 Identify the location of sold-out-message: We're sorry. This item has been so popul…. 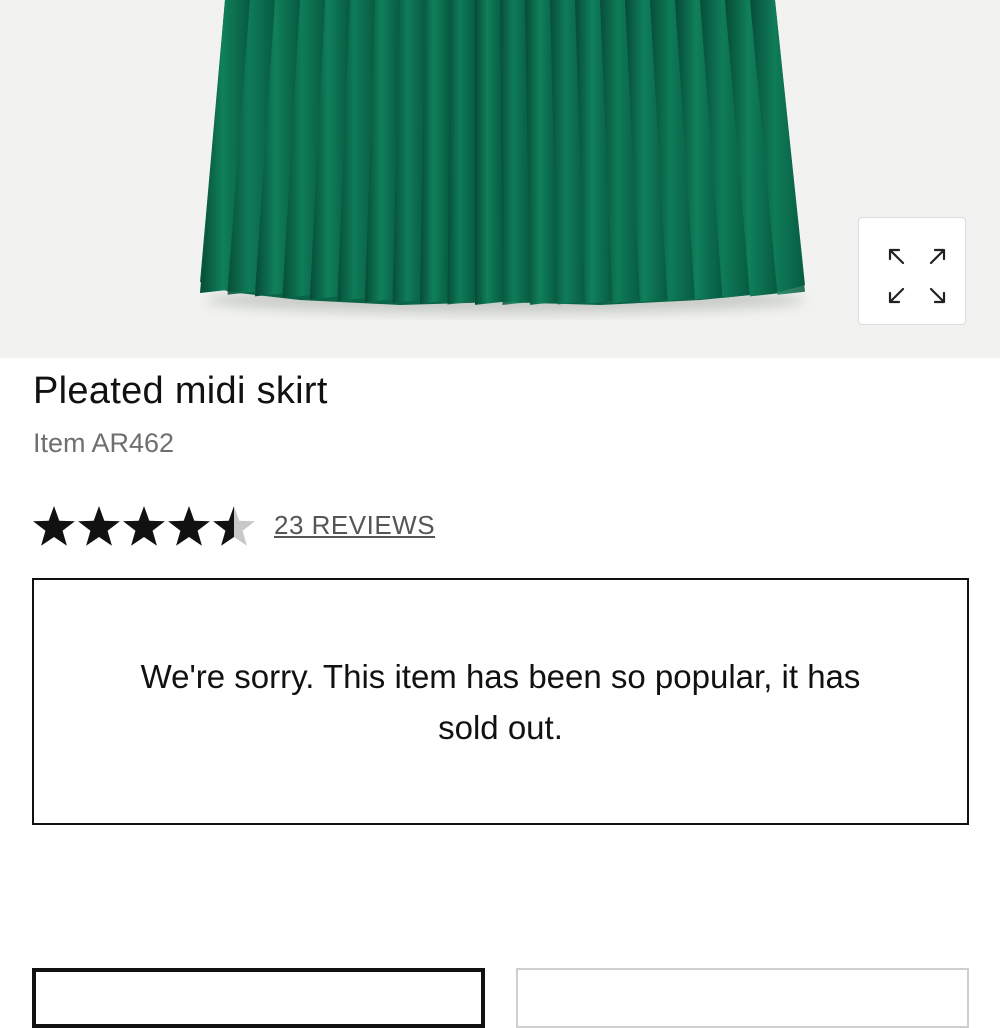
(500, 701).